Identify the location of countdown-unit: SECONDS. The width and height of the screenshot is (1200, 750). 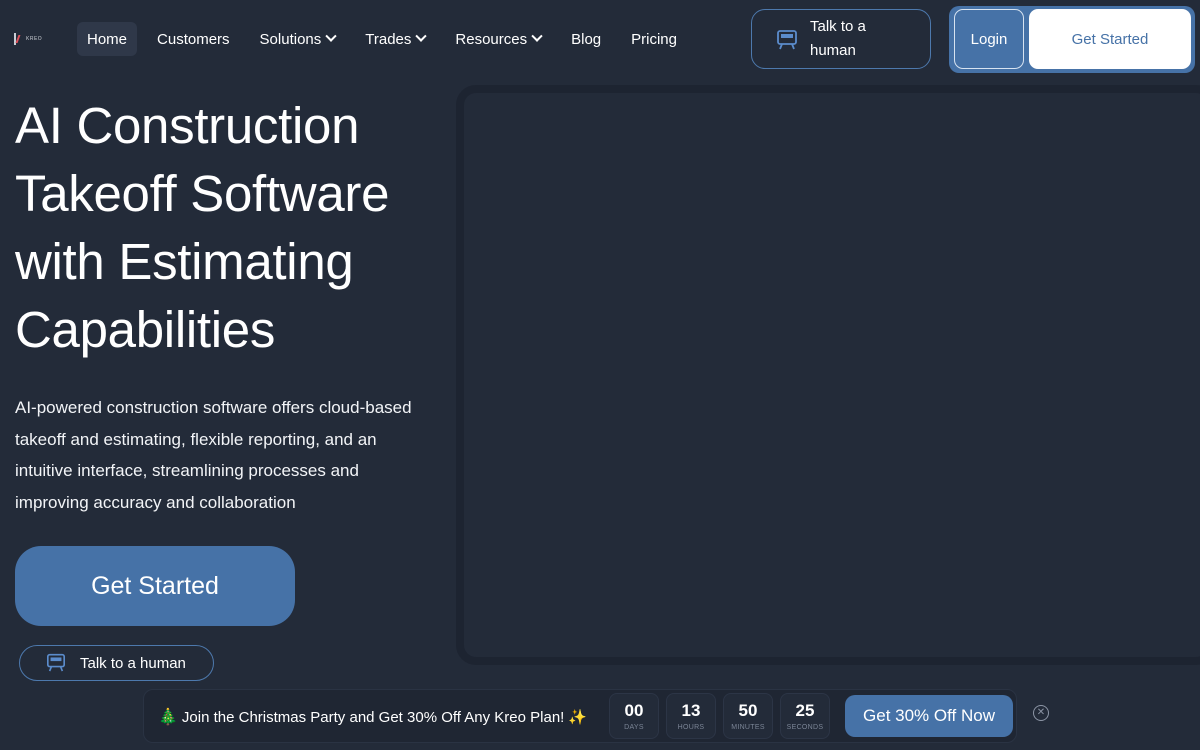
(805, 727).